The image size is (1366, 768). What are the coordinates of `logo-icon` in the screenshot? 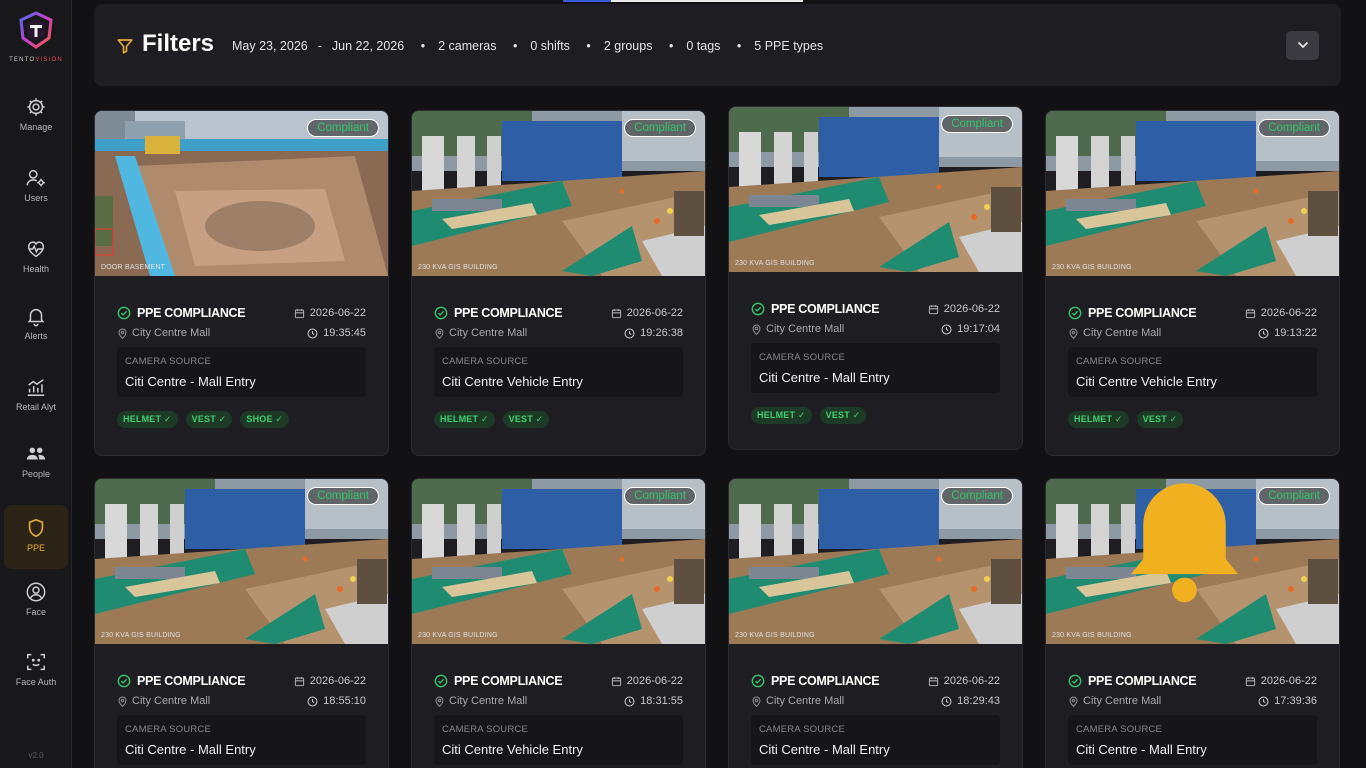 It's located at (36, 30).